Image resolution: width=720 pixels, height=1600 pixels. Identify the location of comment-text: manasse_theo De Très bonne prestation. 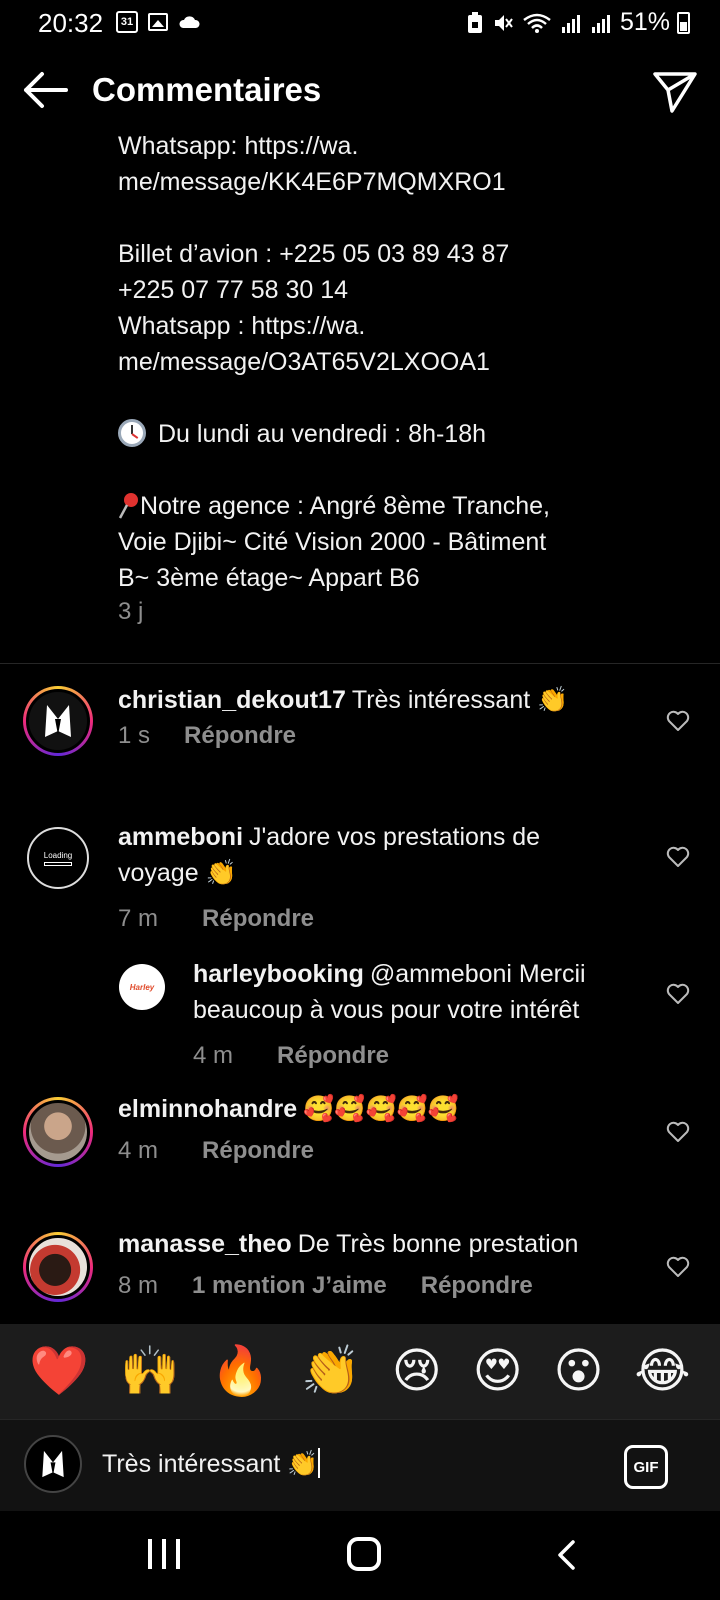
(378, 1244).